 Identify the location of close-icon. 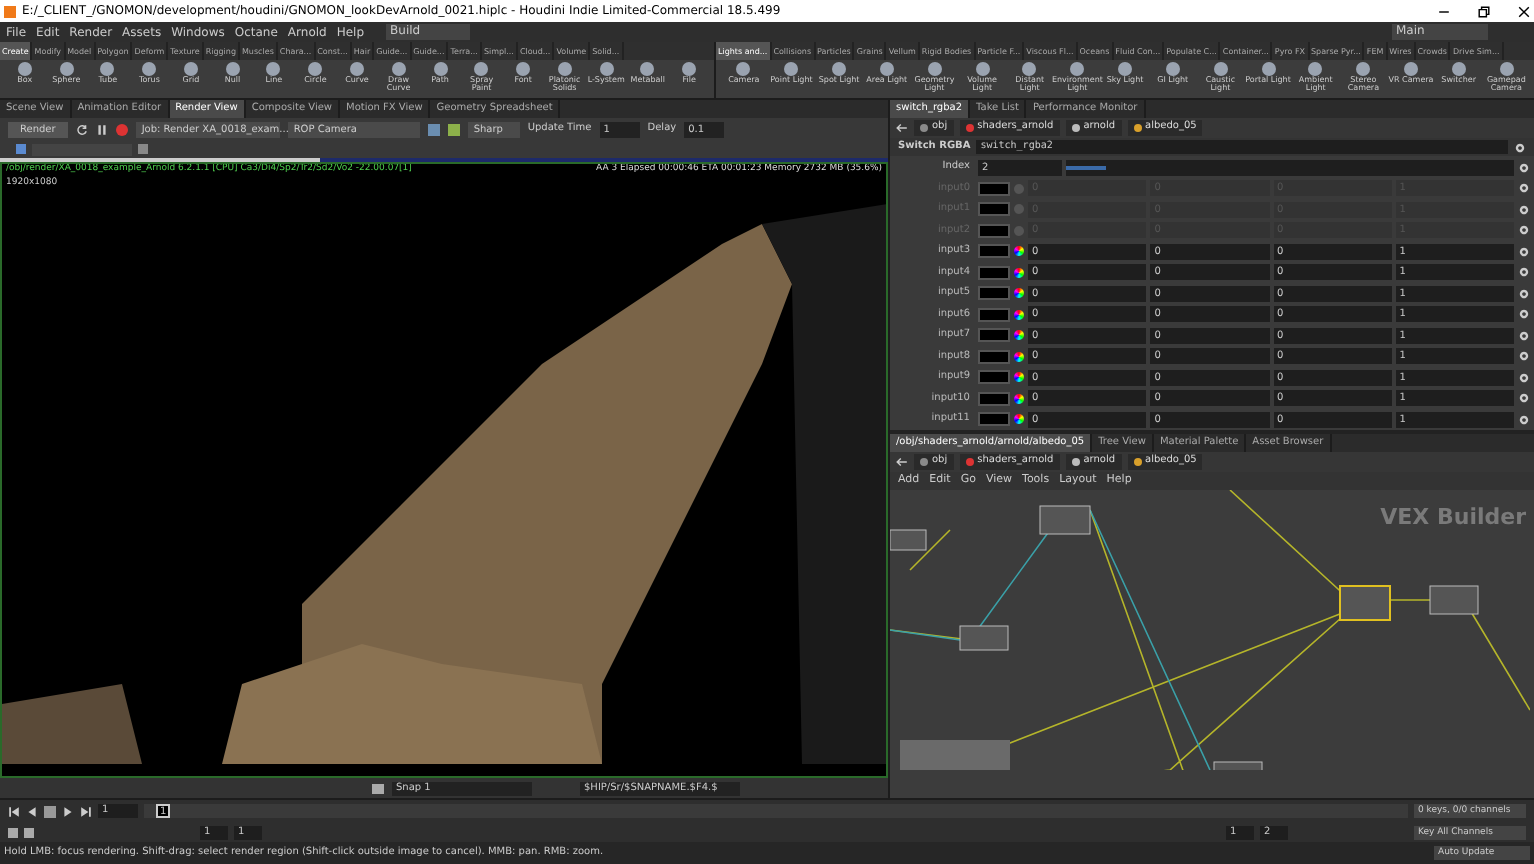
(1524, 11).